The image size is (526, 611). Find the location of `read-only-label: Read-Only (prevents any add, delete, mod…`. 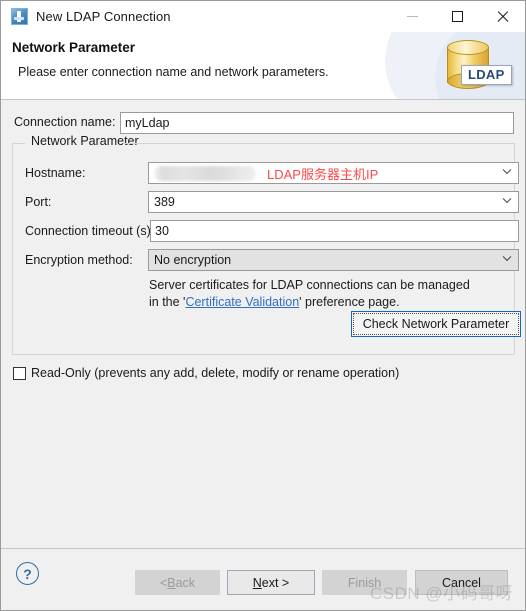

read-only-label: Read-Only (prevents any add, delete, mod… is located at coordinates (215, 373).